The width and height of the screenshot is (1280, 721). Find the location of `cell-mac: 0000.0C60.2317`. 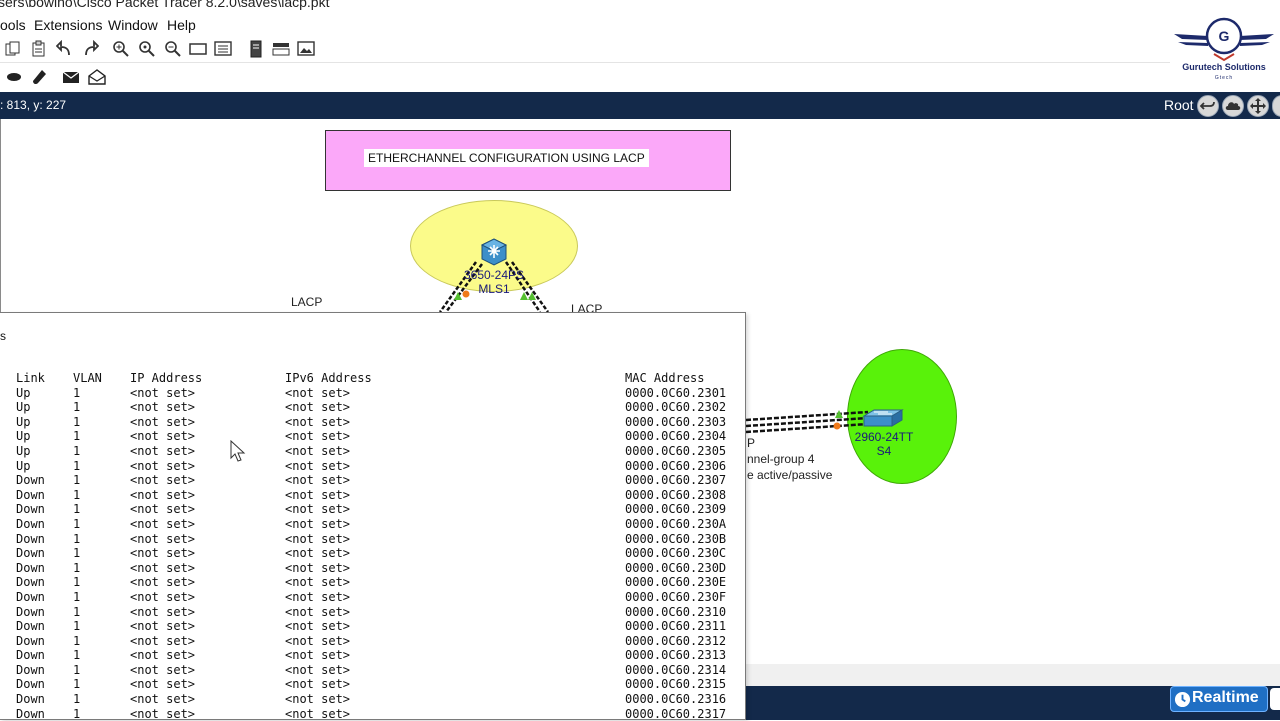

cell-mac: 0000.0C60.2317 is located at coordinates (676, 713).